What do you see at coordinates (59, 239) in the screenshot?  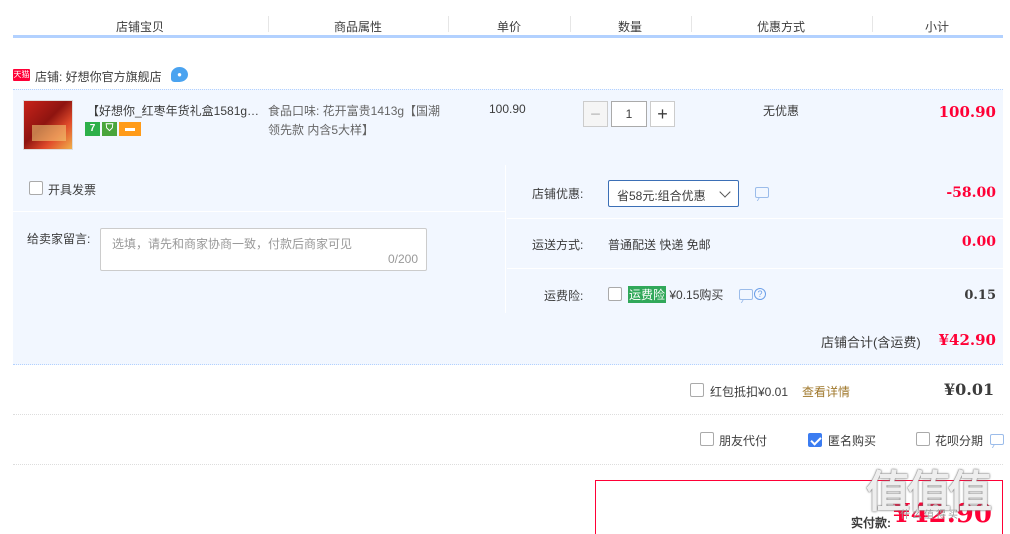 I see `memo-label: 给卖家留言:` at bounding box center [59, 239].